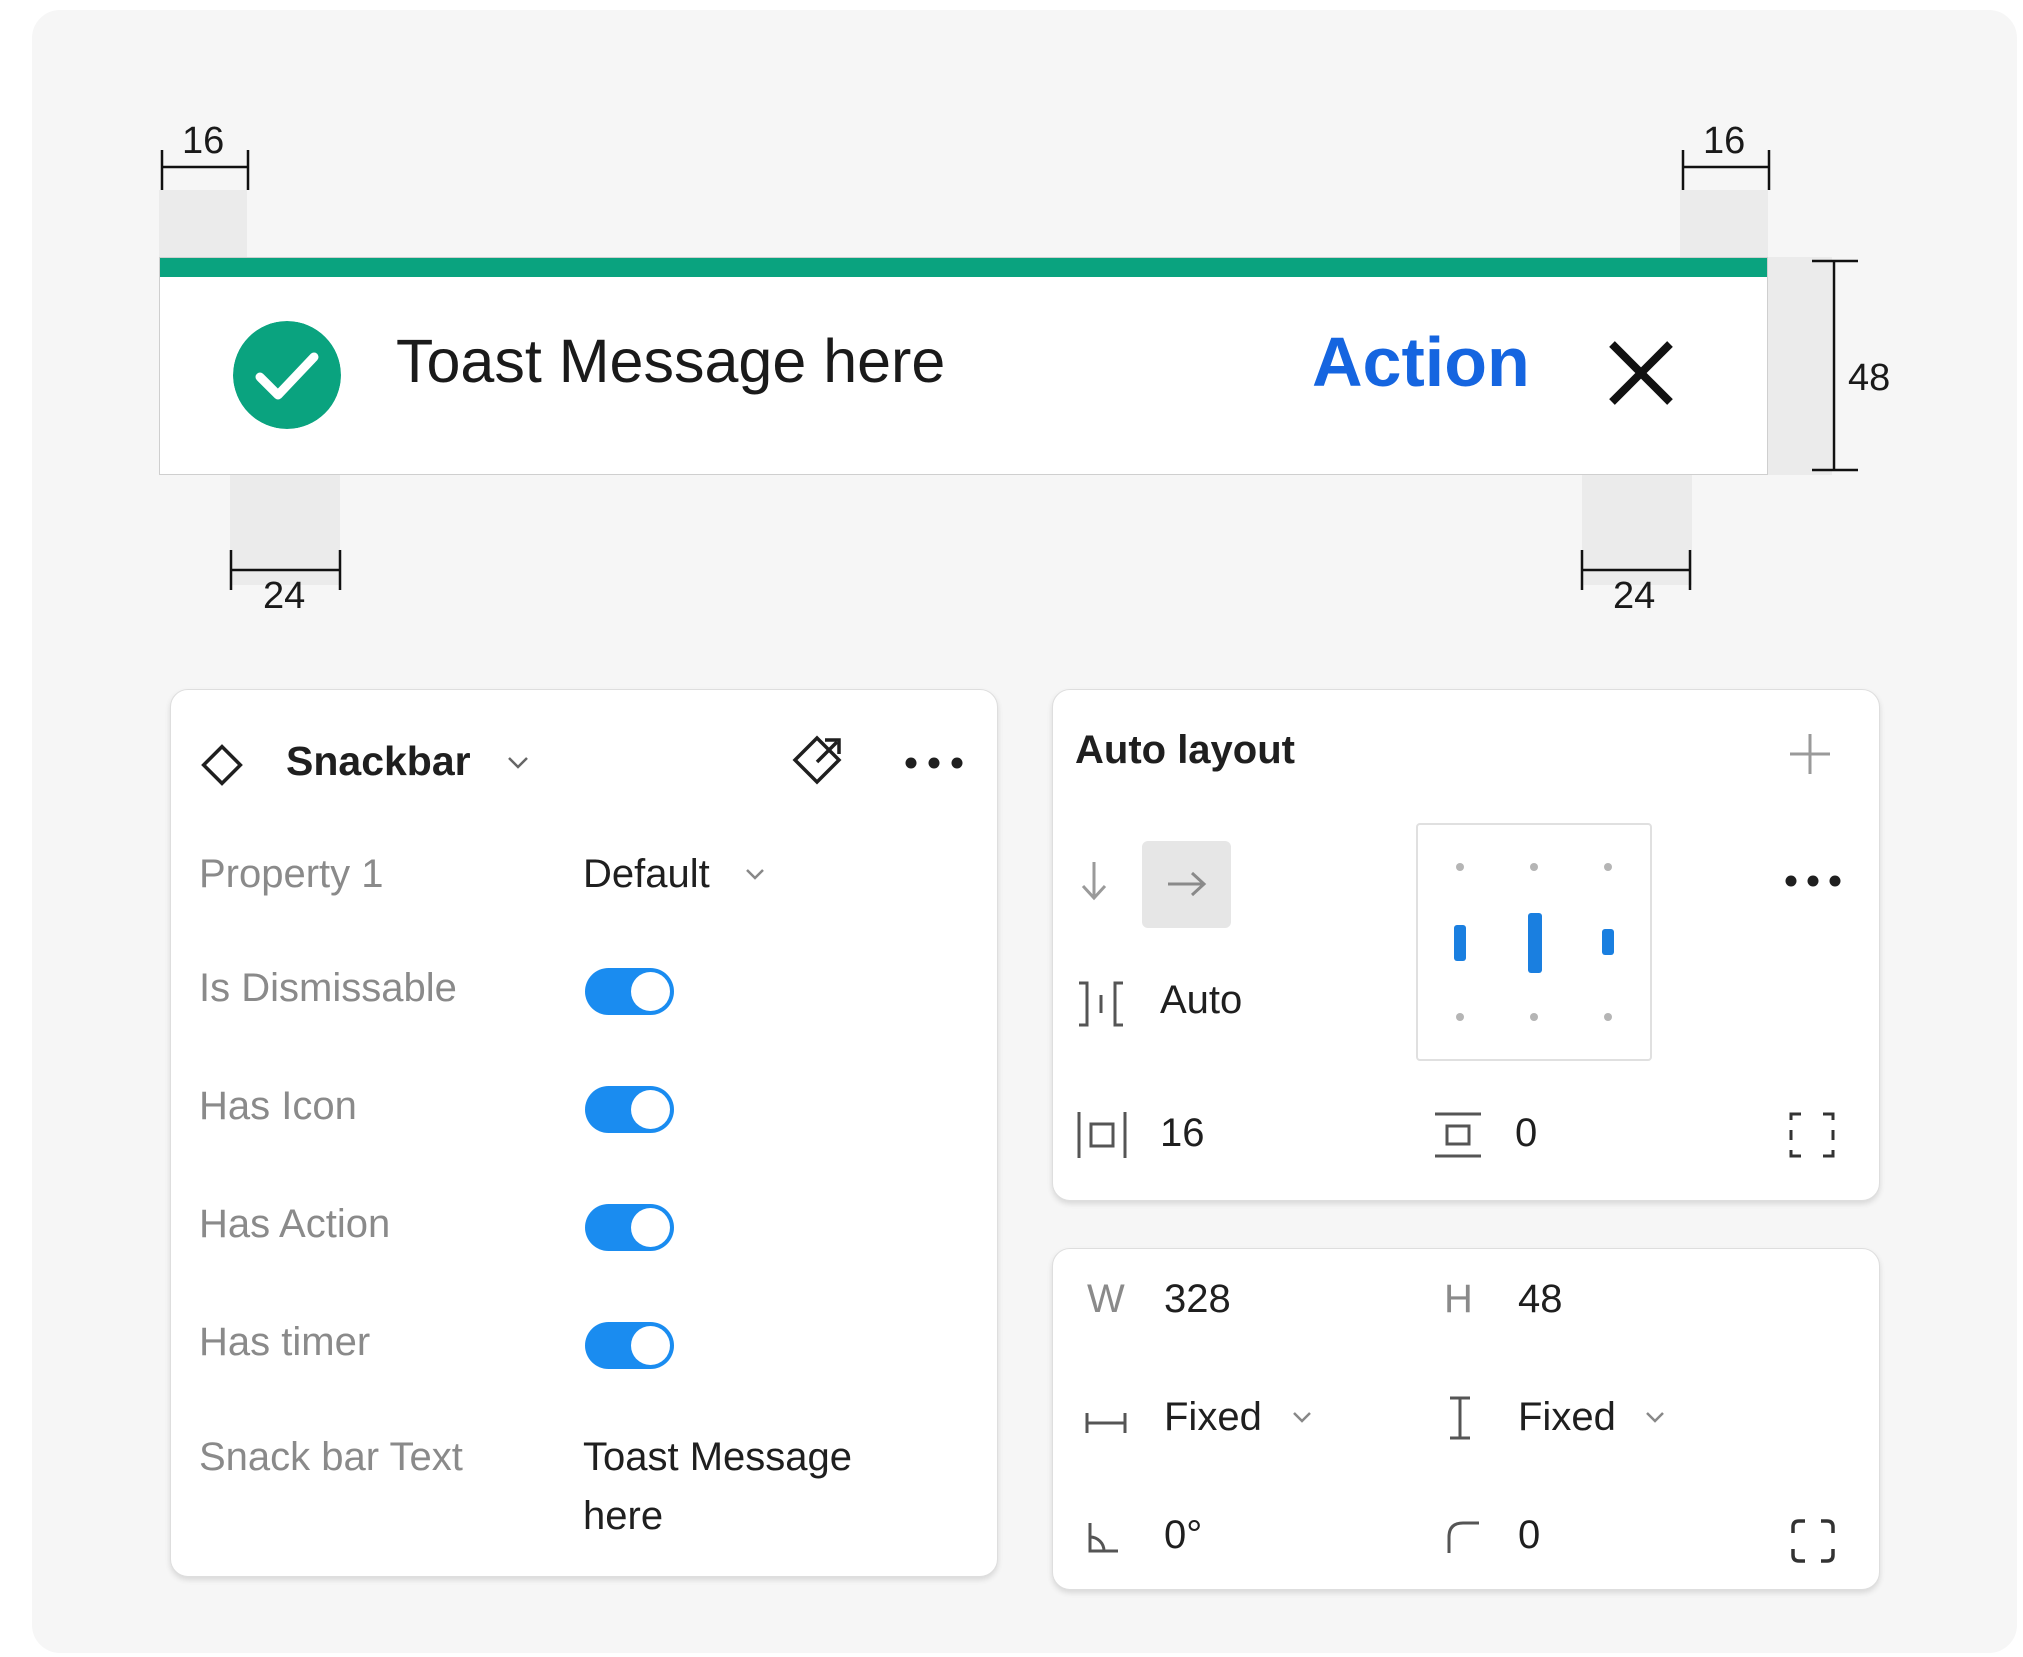  What do you see at coordinates (1812, 1135) in the screenshot?
I see `individual-padding-icon` at bounding box center [1812, 1135].